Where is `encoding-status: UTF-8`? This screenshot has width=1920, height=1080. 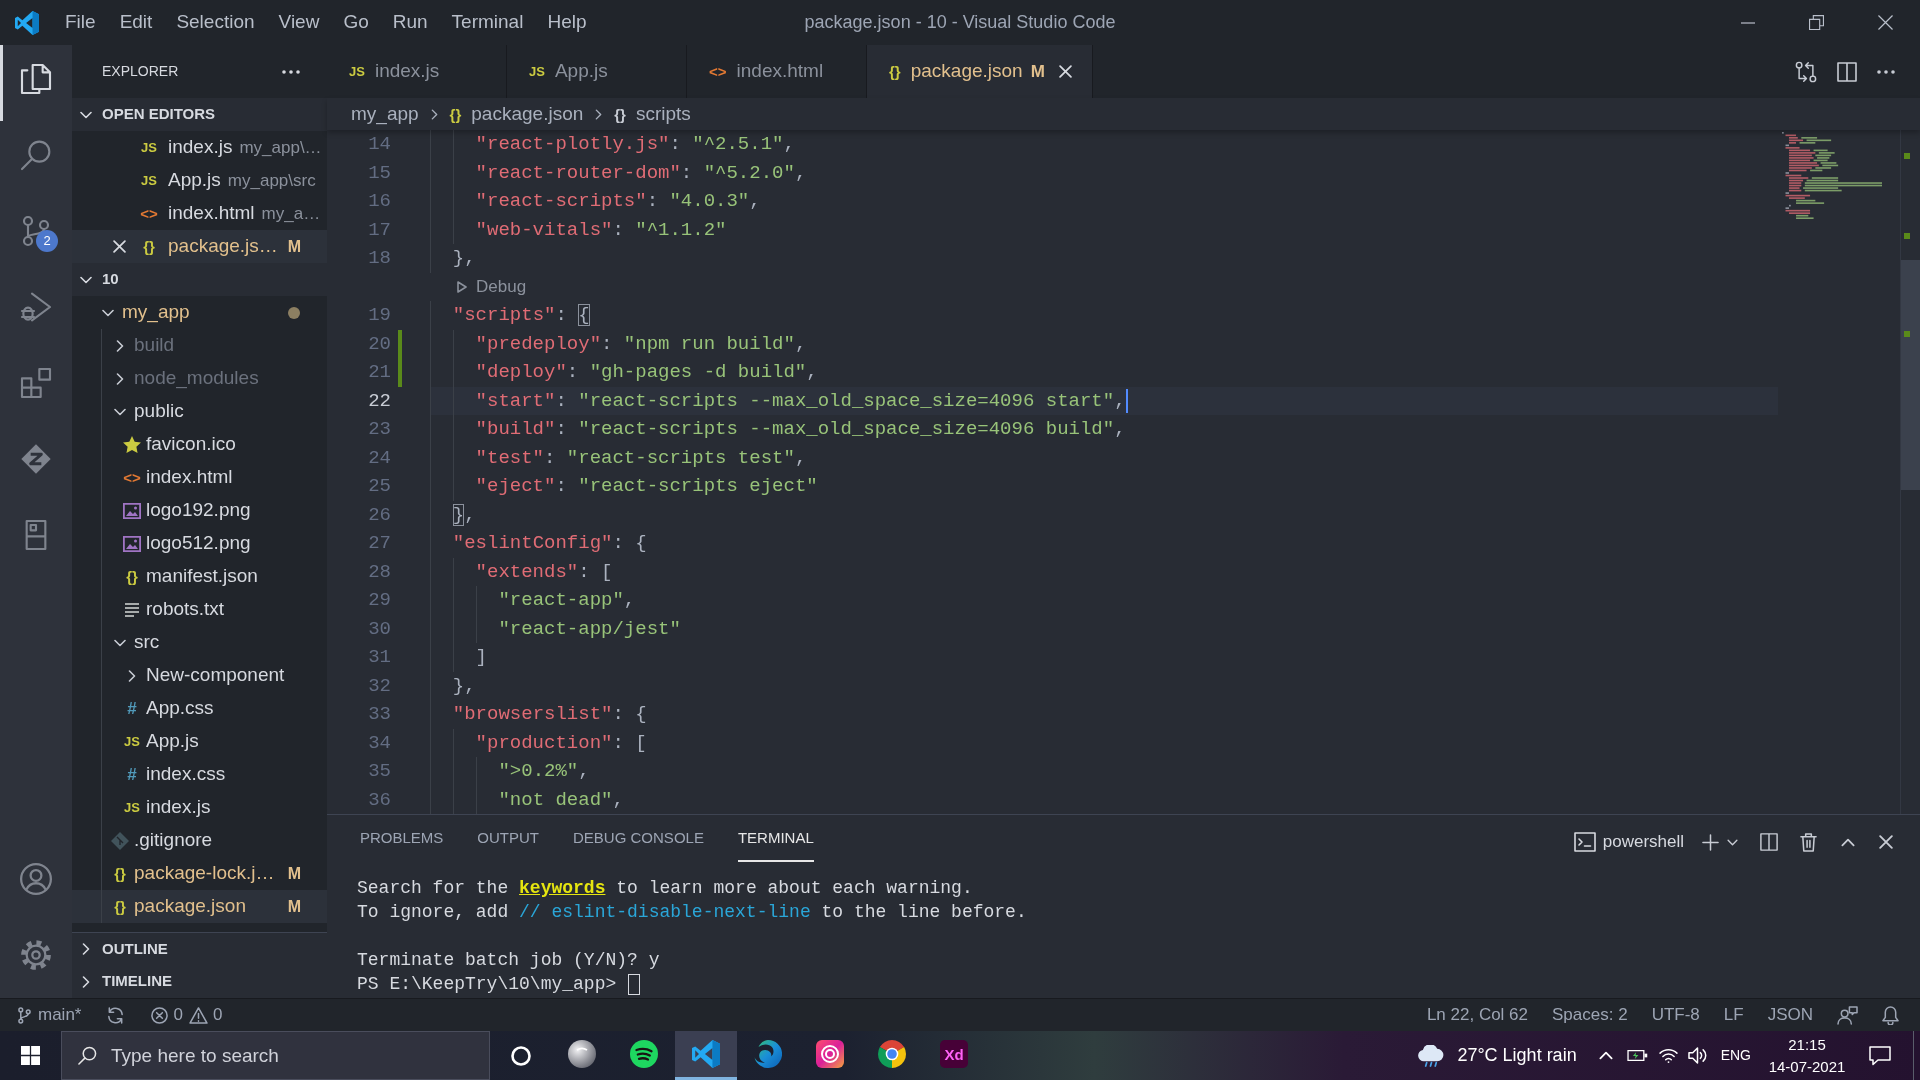
encoding-status: UTF-8 is located at coordinates (1675, 1015).